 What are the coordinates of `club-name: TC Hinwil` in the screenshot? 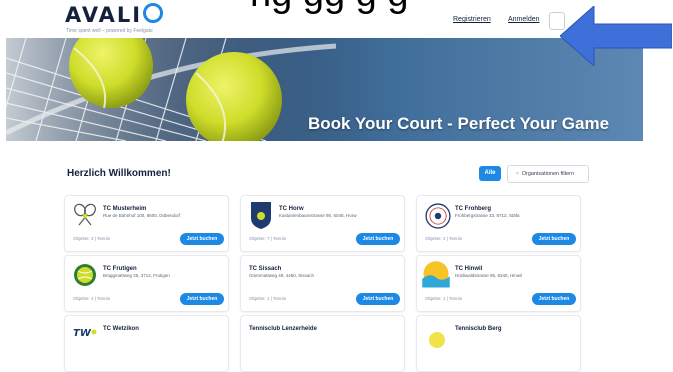 It's located at (469, 269).